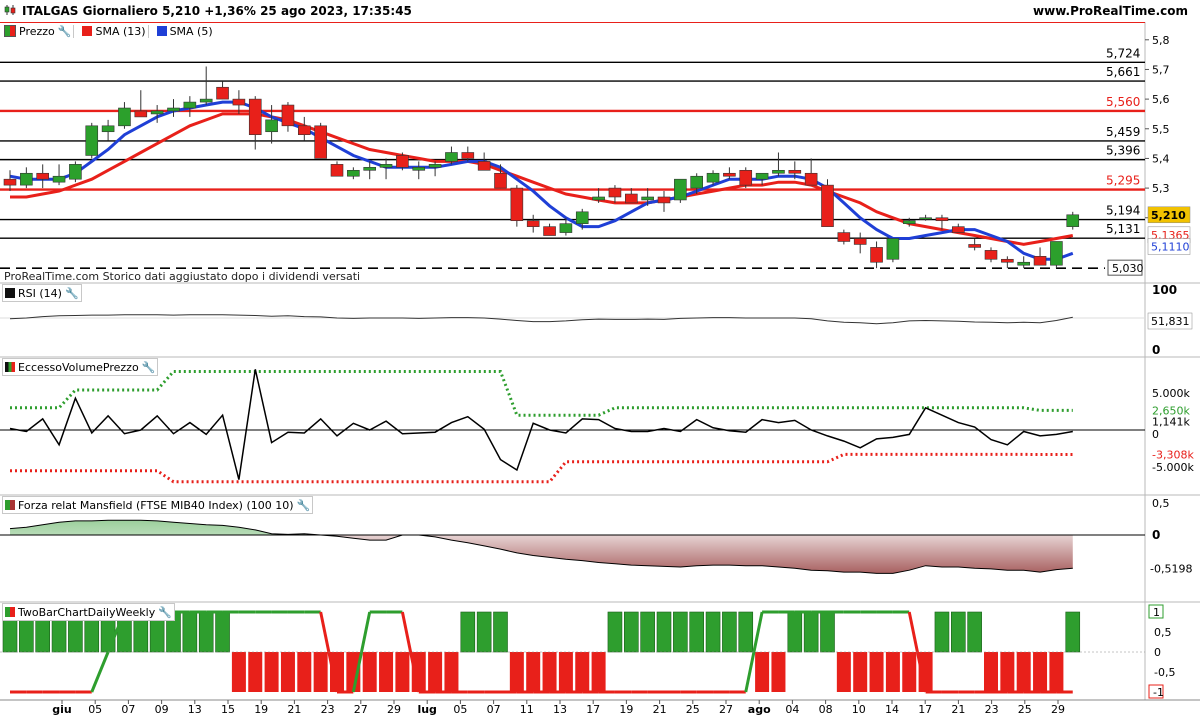 This screenshot has height=720, width=1200. Describe the element at coordinates (541, 468) in the screenshot. I see `evp-red-dotted` at that location.